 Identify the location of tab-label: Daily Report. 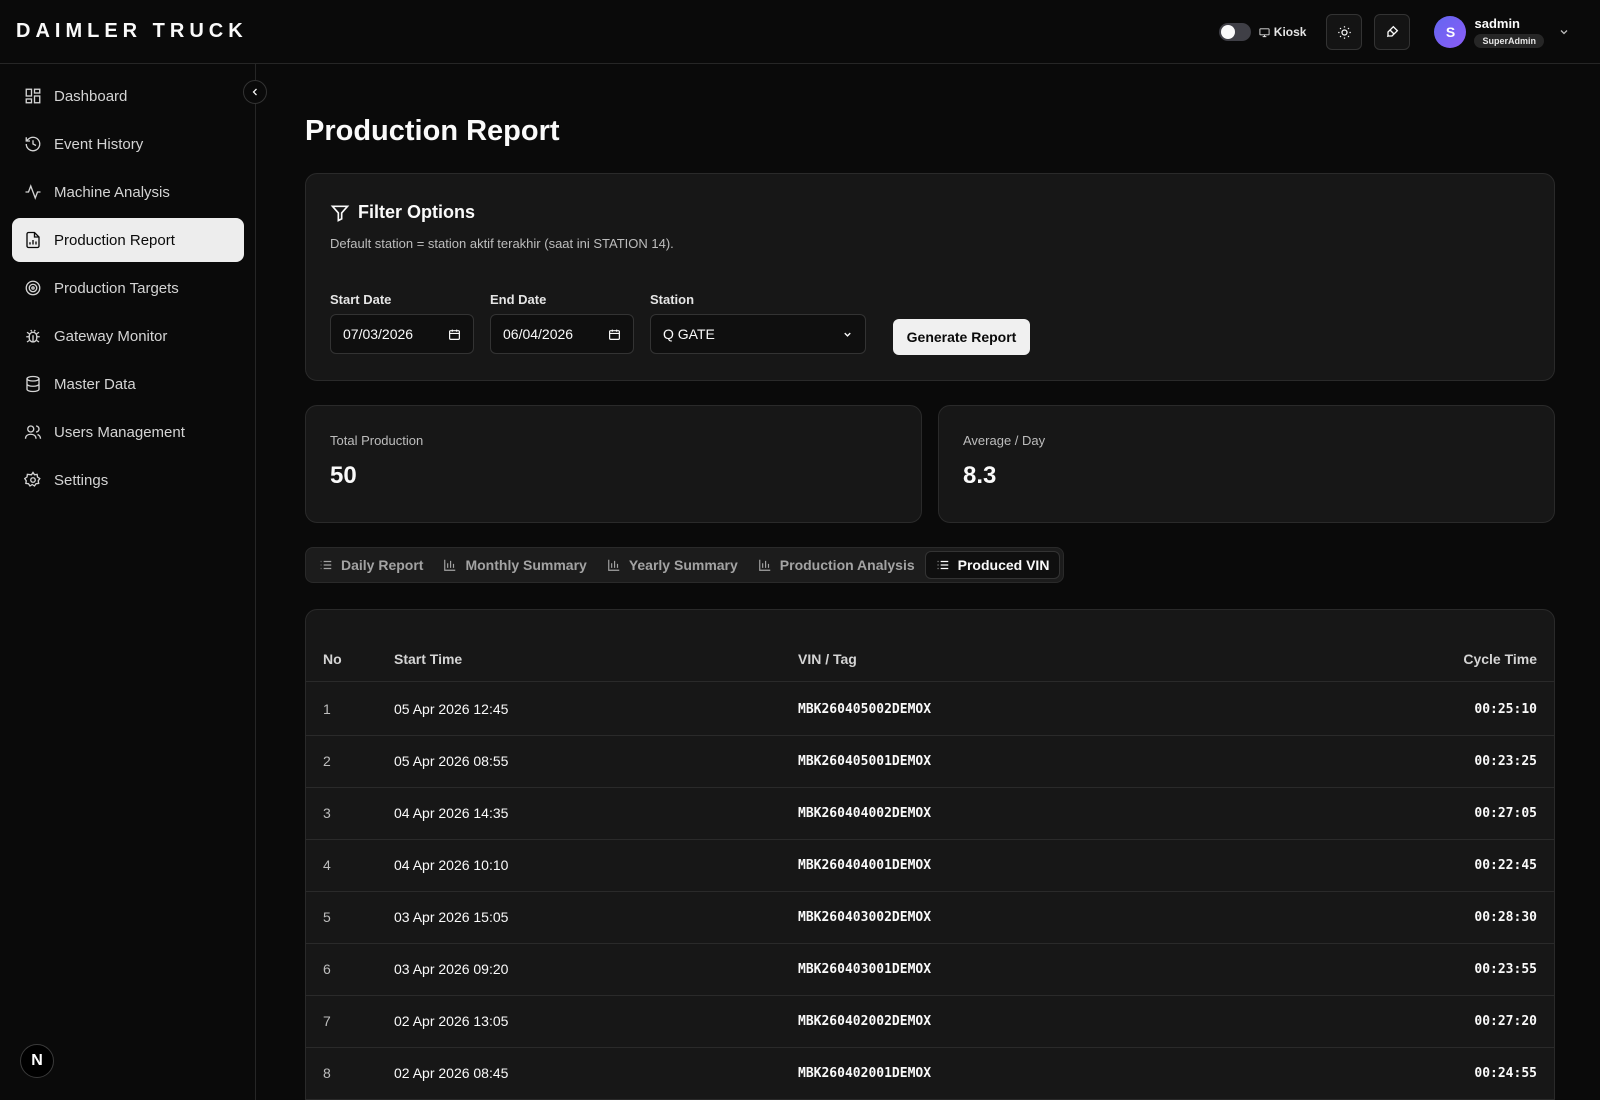
(382, 565).